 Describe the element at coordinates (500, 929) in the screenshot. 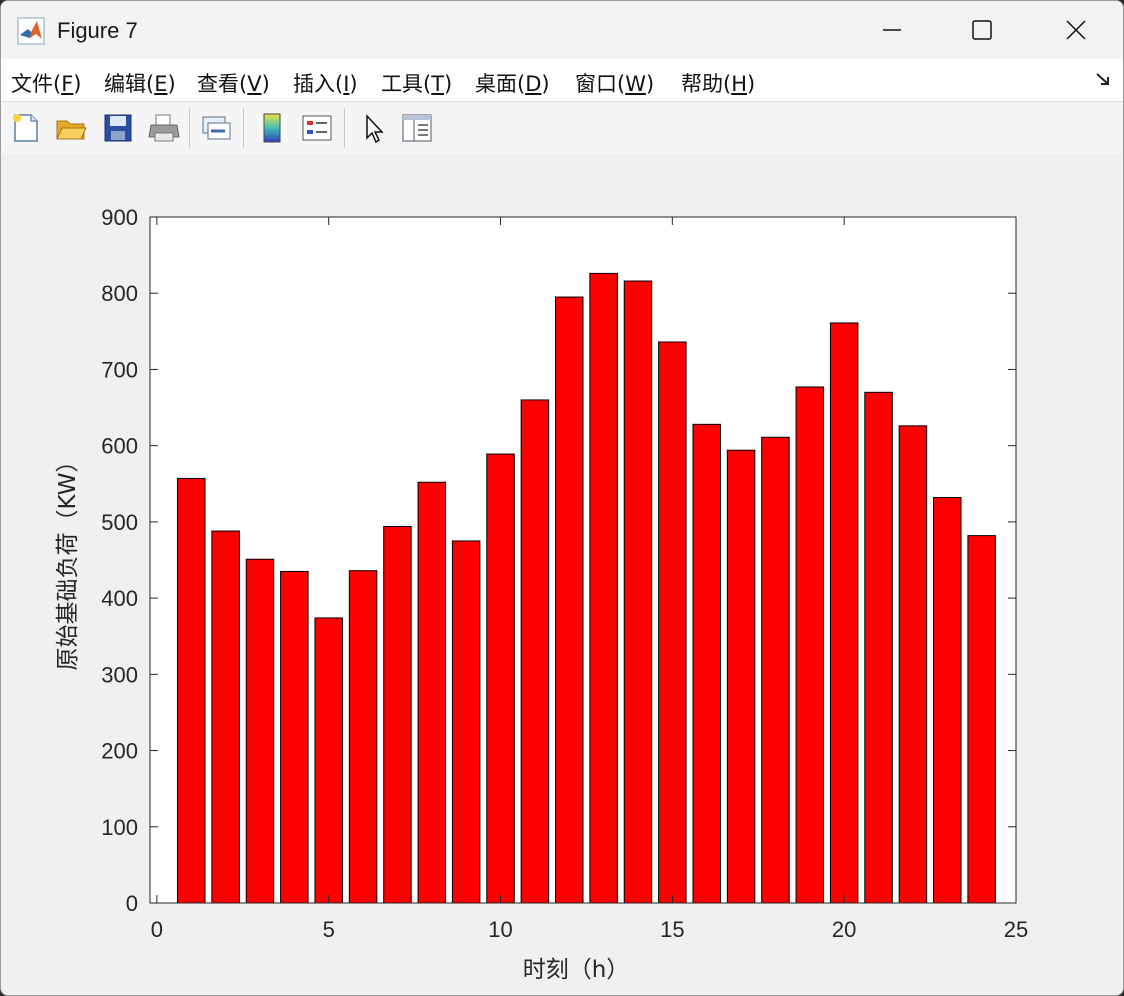

I see `x-tick-label: 10` at that location.